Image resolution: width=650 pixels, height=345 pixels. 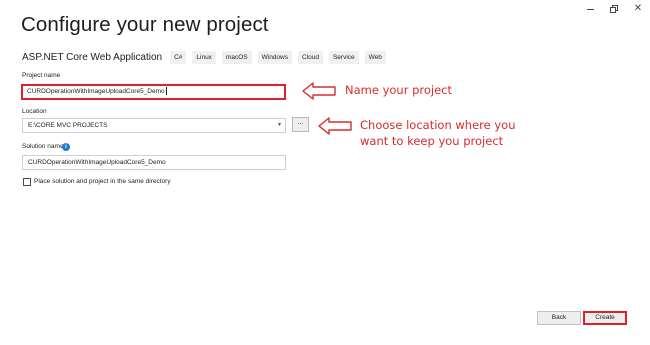 What do you see at coordinates (204, 57) in the screenshot?
I see `tag-platform-linux: Linux` at bounding box center [204, 57].